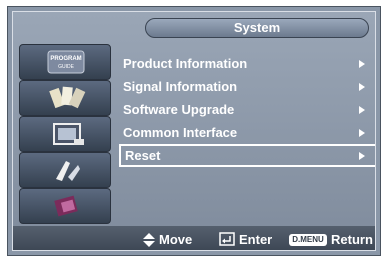  What do you see at coordinates (180, 86) in the screenshot?
I see `menu-item-label: Signal Information` at bounding box center [180, 86].